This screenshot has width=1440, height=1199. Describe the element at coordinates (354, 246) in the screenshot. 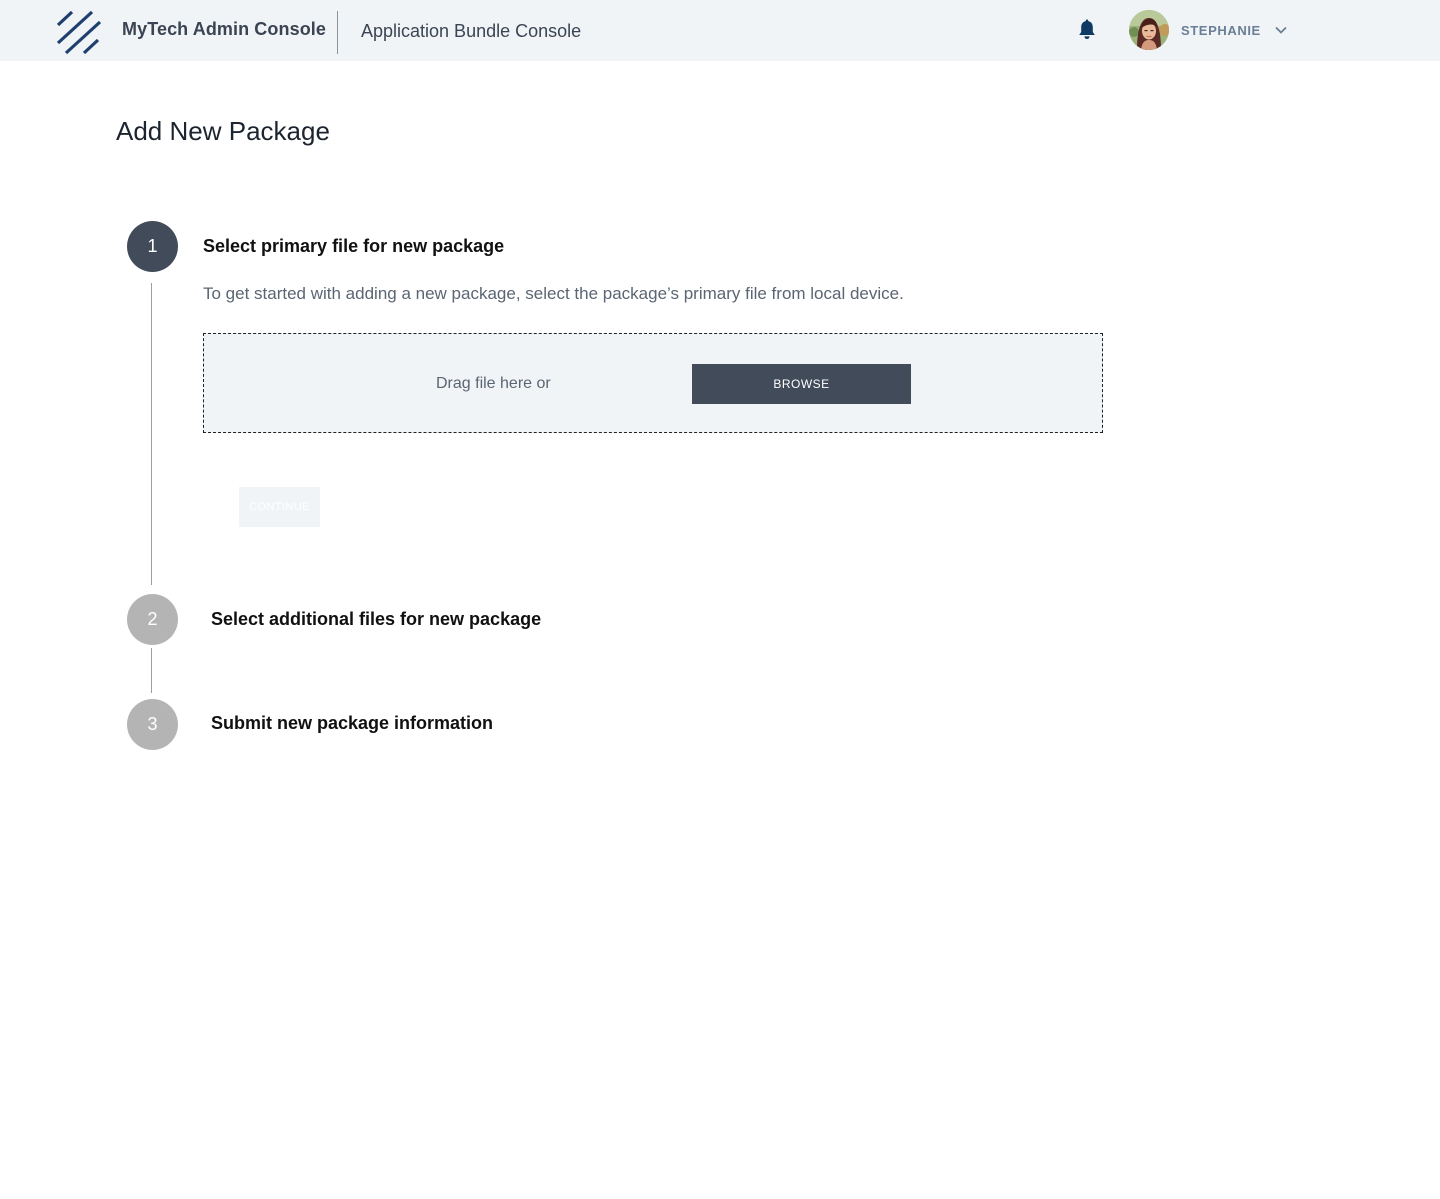

I see `step-1-title: Select primary file for new package` at that location.